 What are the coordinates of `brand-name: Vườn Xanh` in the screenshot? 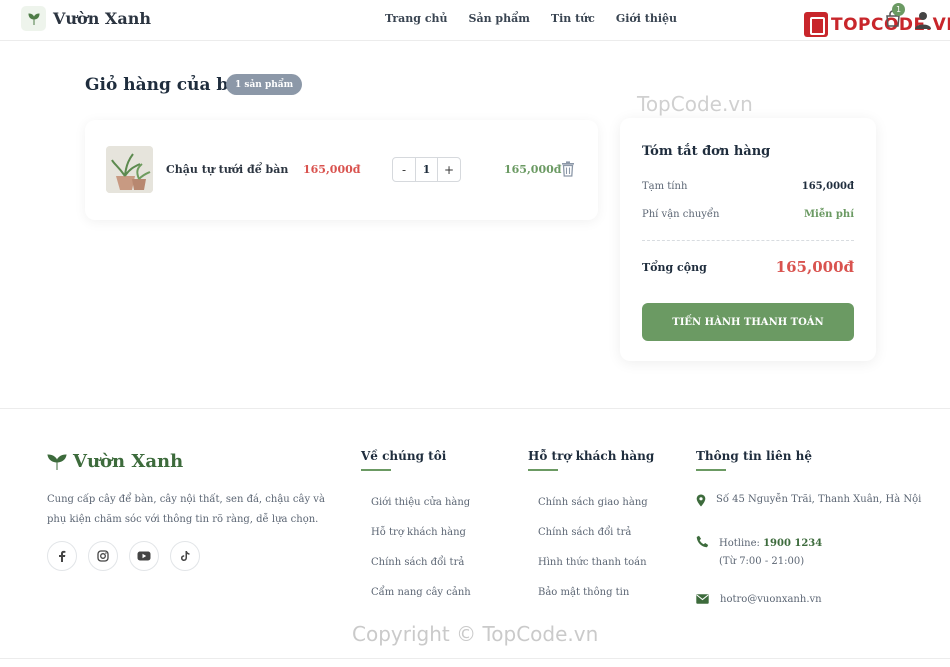 It's located at (102, 18).